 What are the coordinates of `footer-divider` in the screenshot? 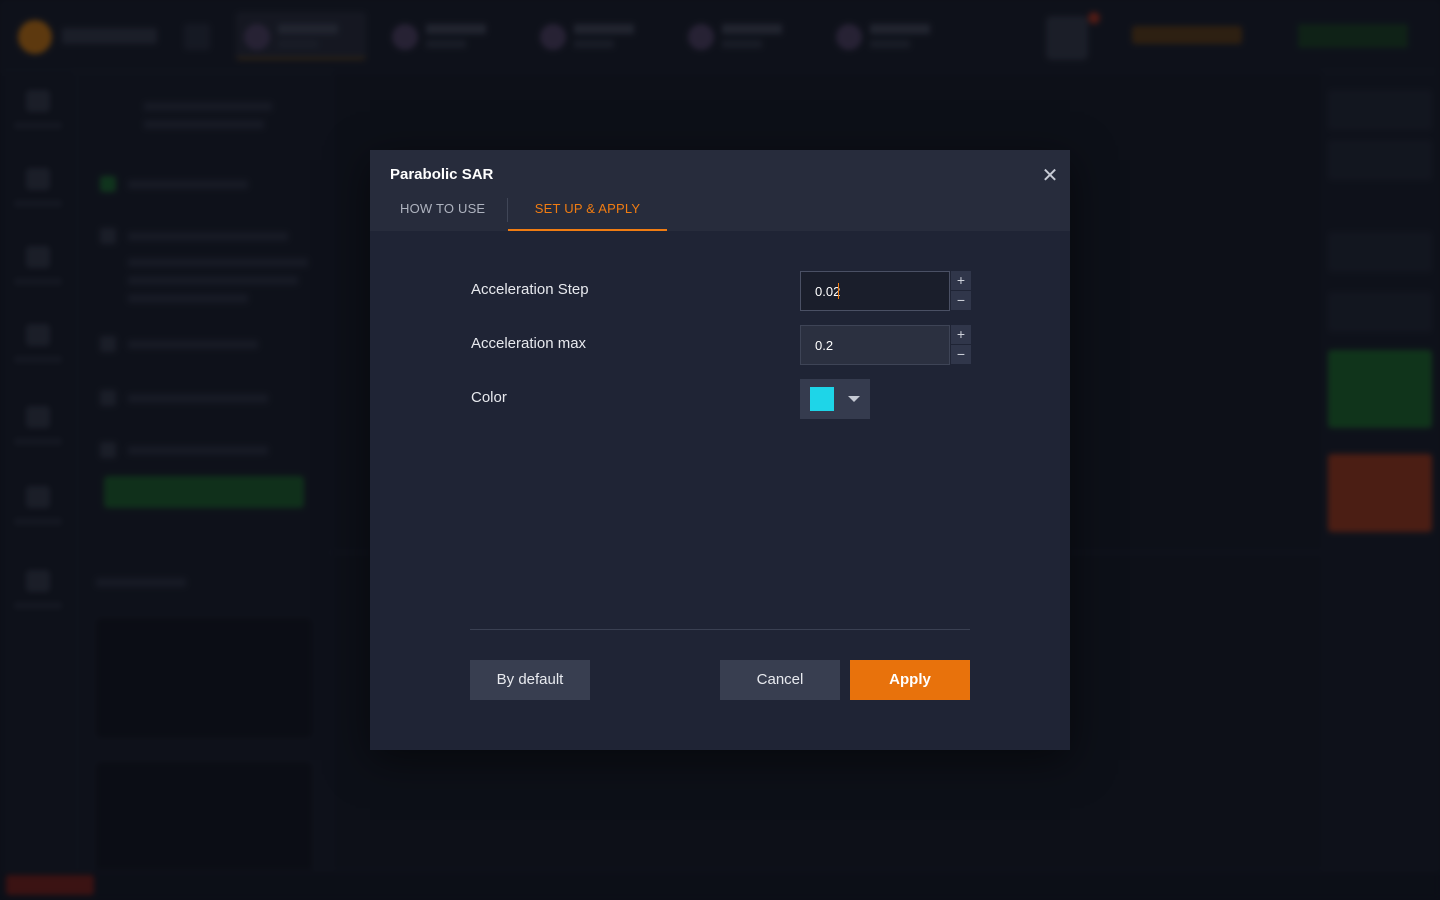 It's located at (720, 629).